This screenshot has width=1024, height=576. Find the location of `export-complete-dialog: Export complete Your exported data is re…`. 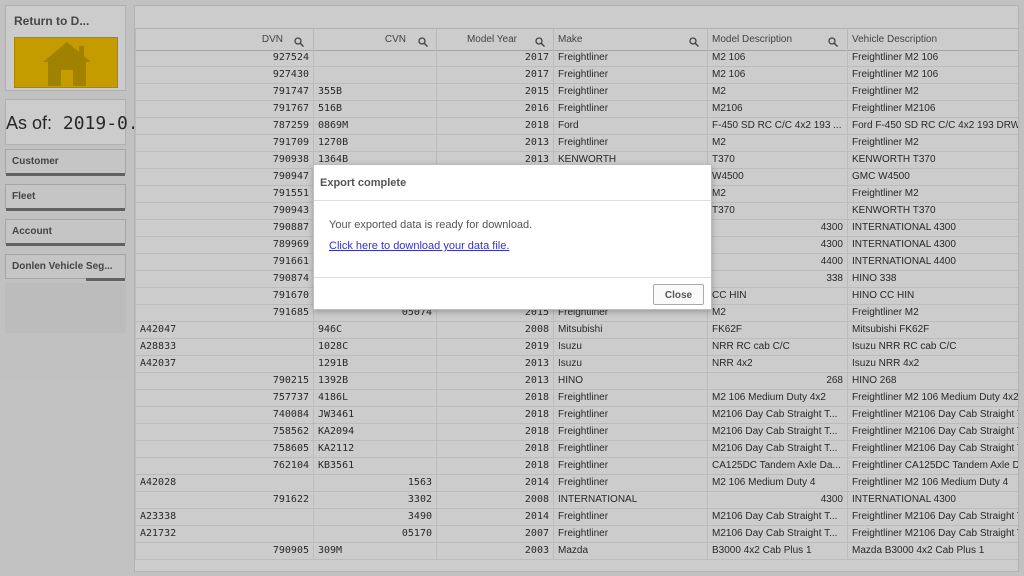

export-complete-dialog: Export complete Your exported data is re… is located at coordinates (512, 237).